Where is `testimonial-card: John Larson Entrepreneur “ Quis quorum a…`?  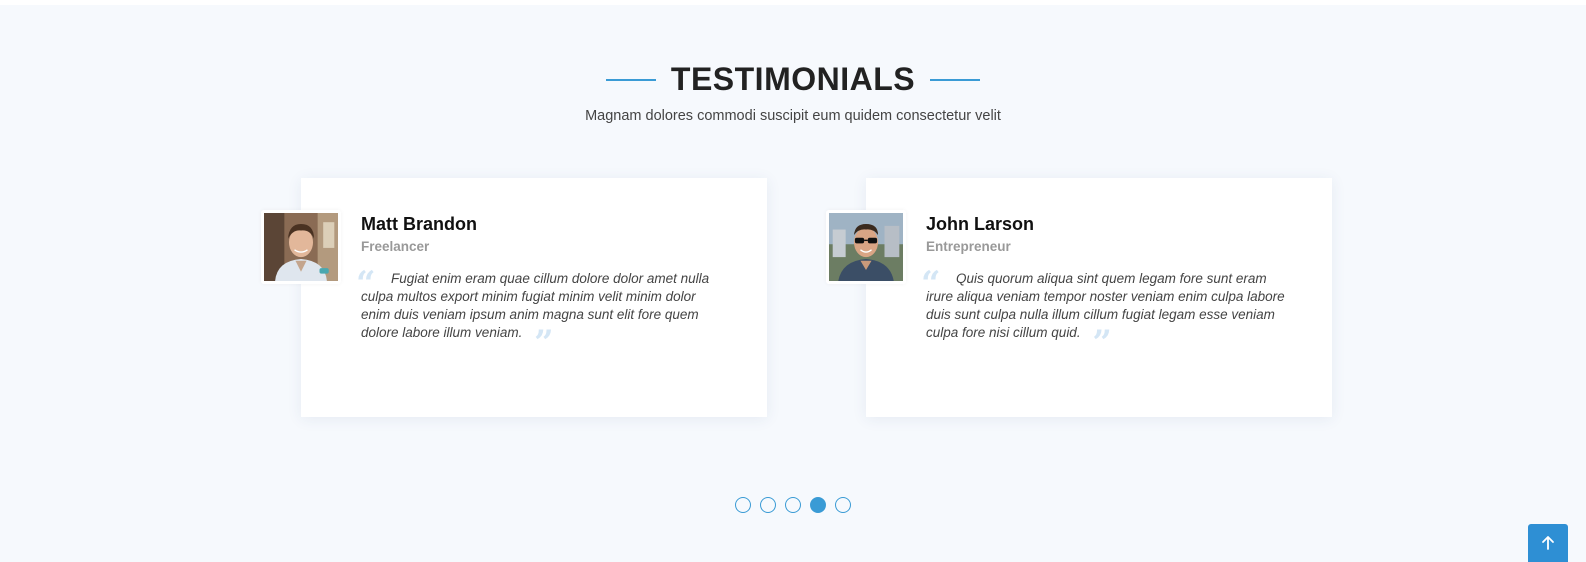 testimonial-card: John Larson Entrepreneur “ Quis quorum a… is located at coordinates (1079, 297).